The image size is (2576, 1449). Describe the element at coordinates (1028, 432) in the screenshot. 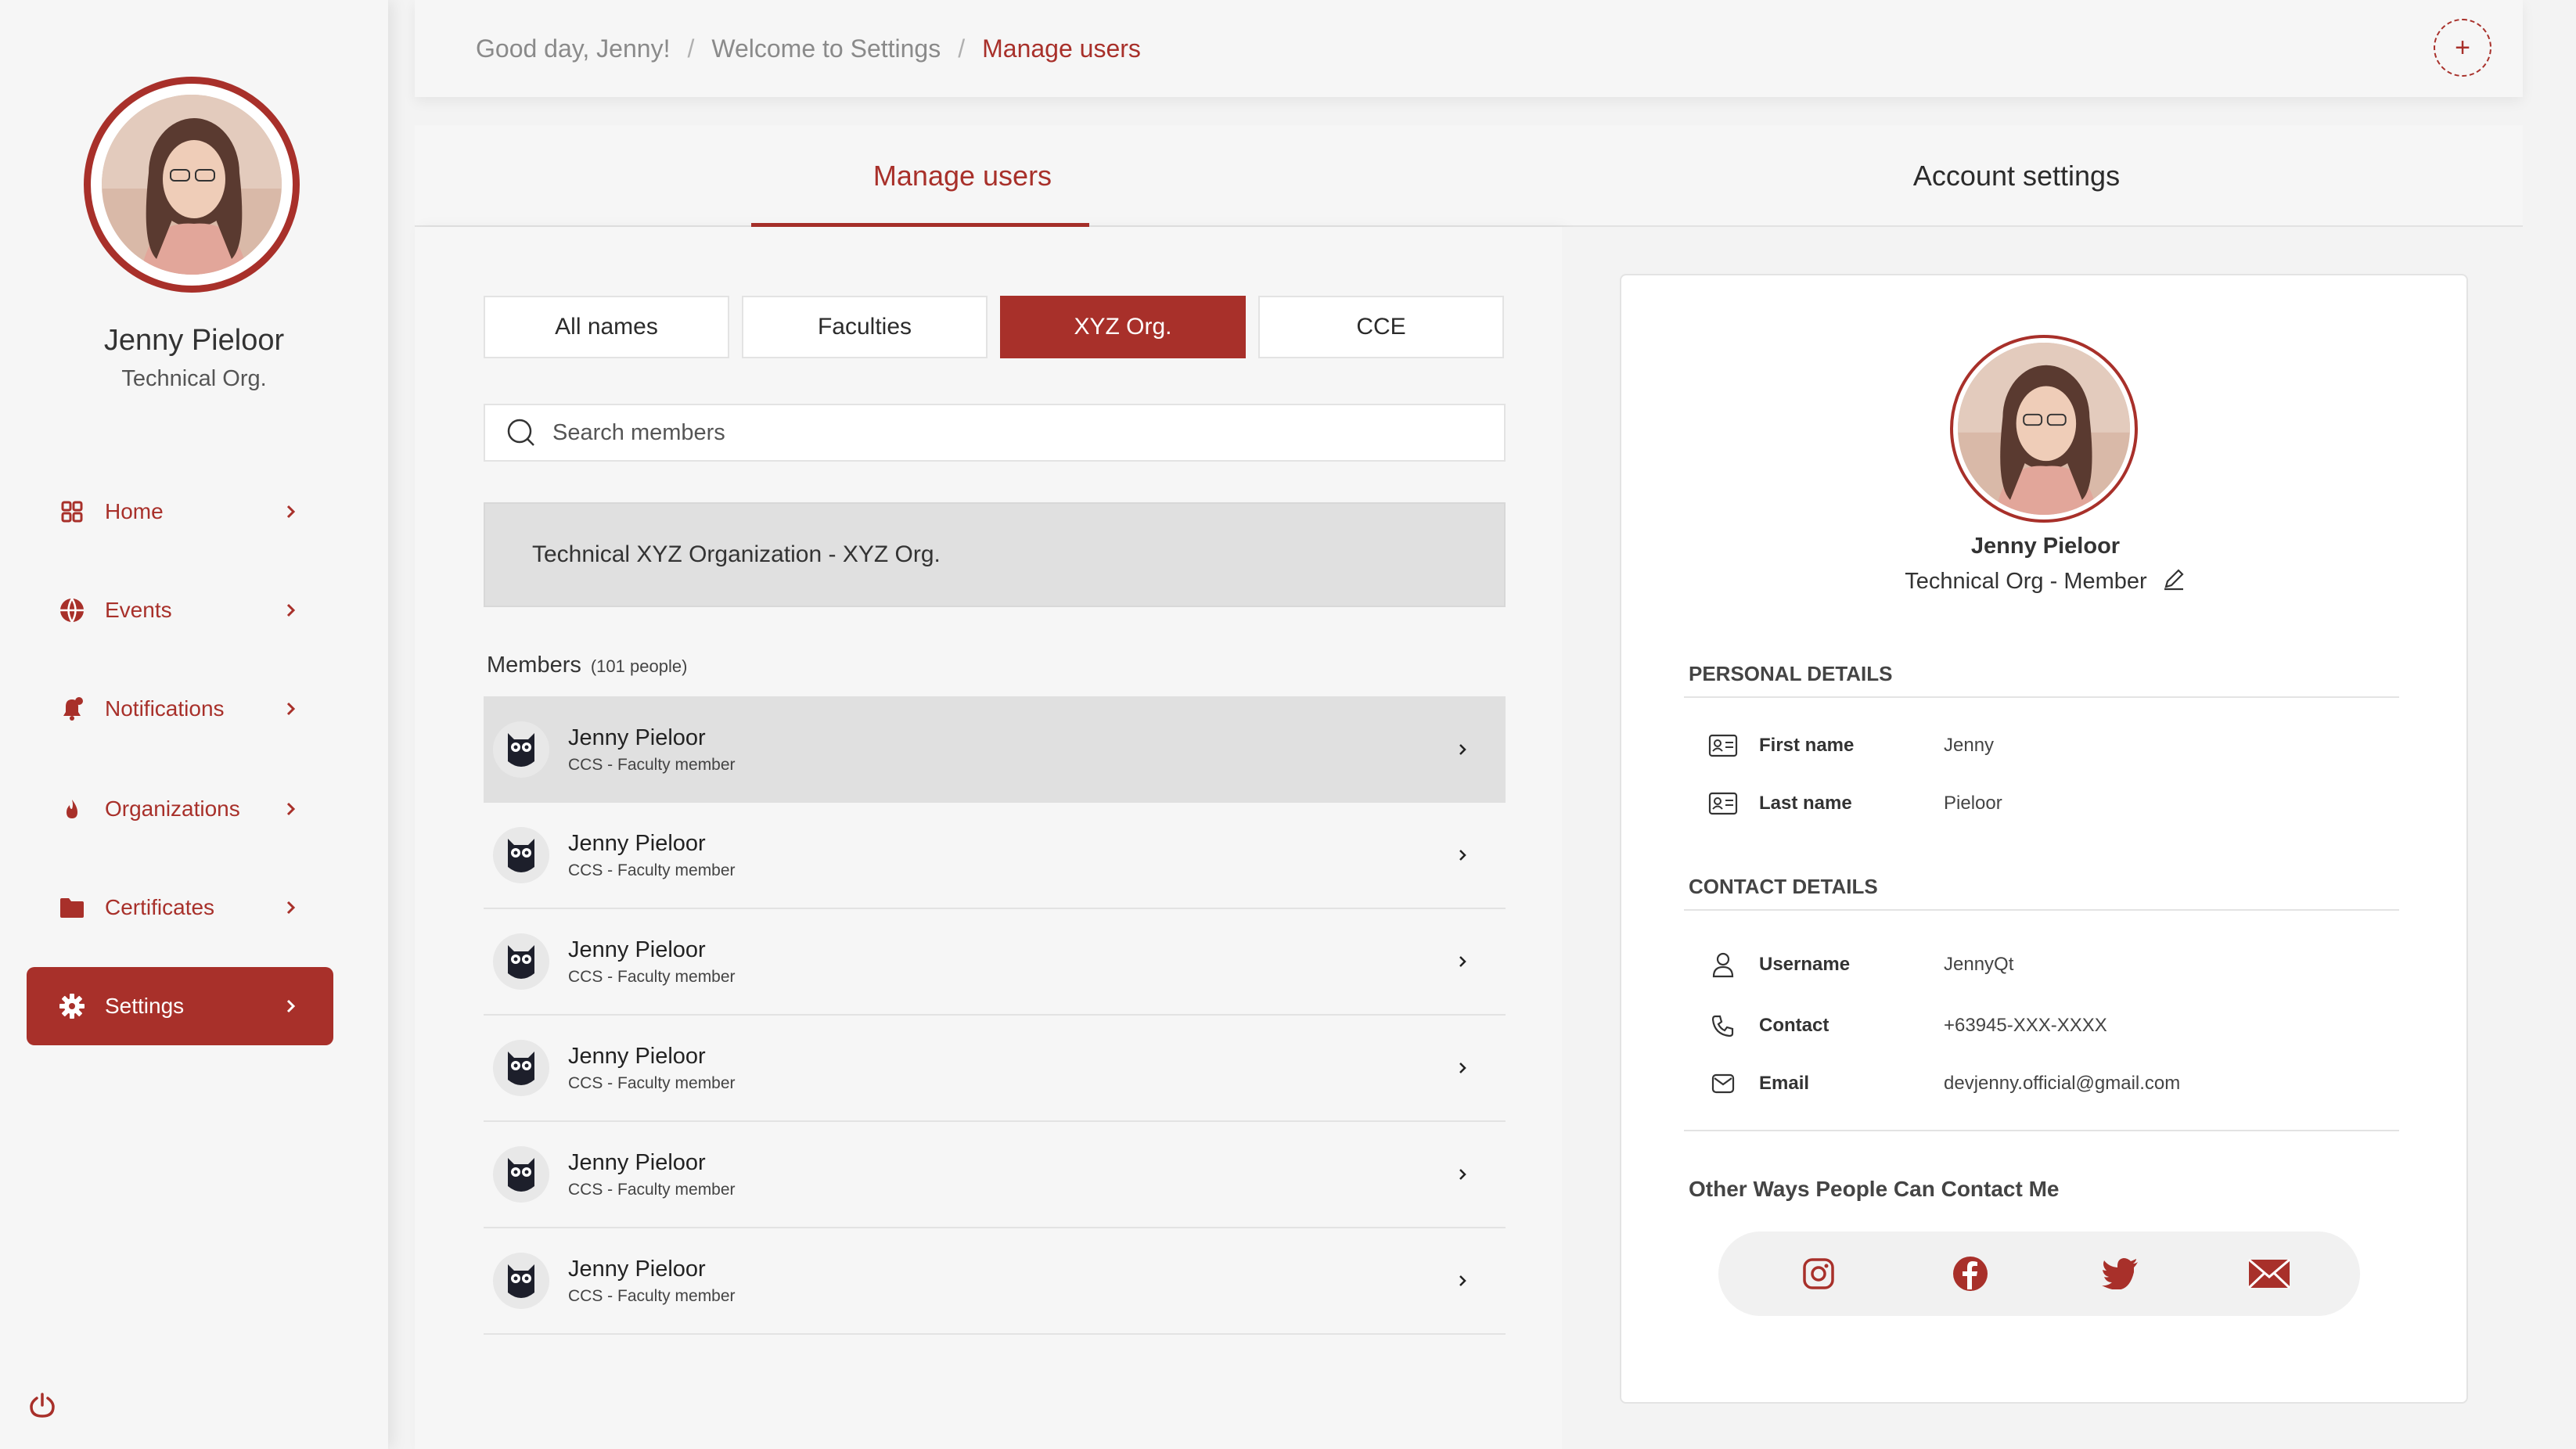

I see `search-input` at that location.